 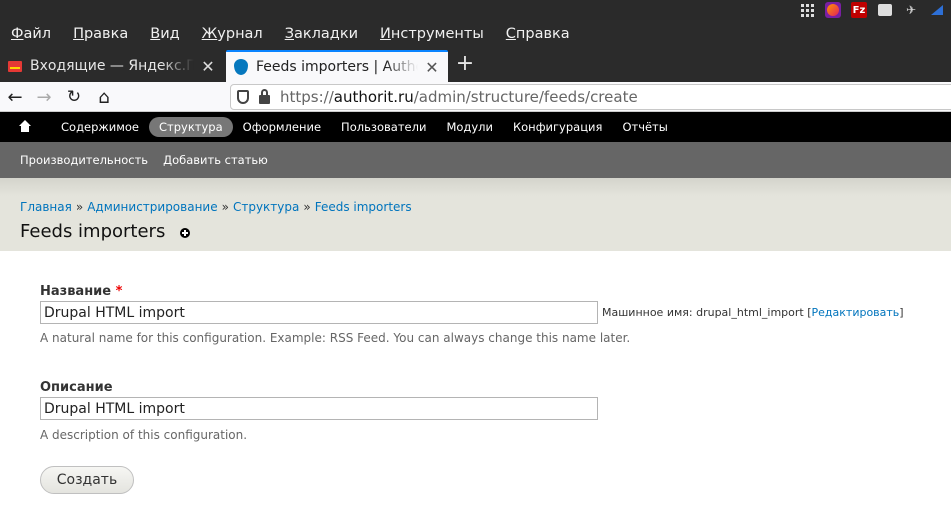 What do you see at coordinates (17, 34) in the screenshot?
I see `menu-item-accesskey: Ф` at bounding box center [17, 34].